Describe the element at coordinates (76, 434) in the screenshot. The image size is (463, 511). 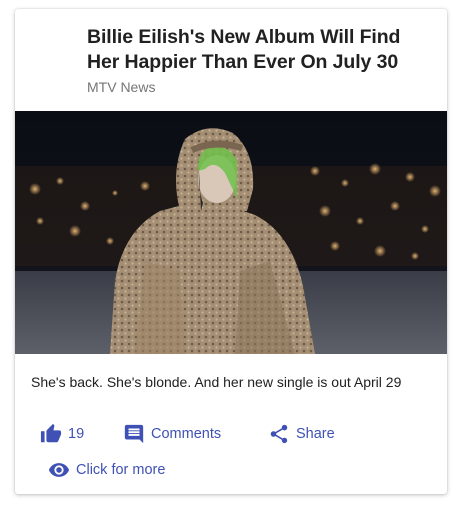
I see `like-count: 19` at that location.